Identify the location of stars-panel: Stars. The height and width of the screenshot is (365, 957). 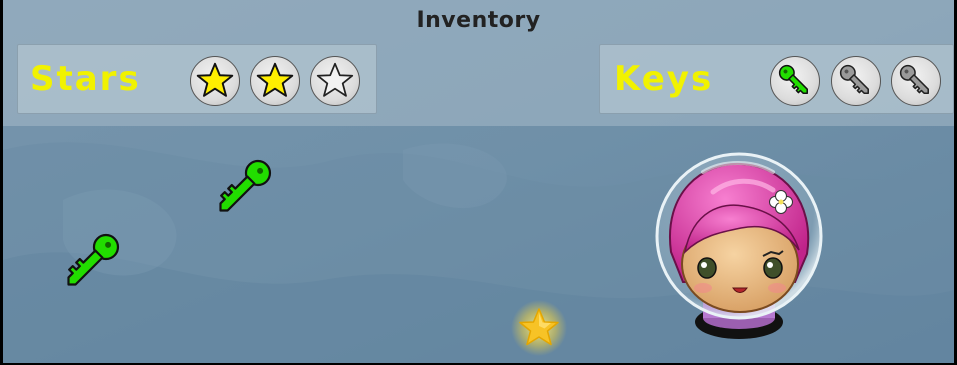
(197, 79).